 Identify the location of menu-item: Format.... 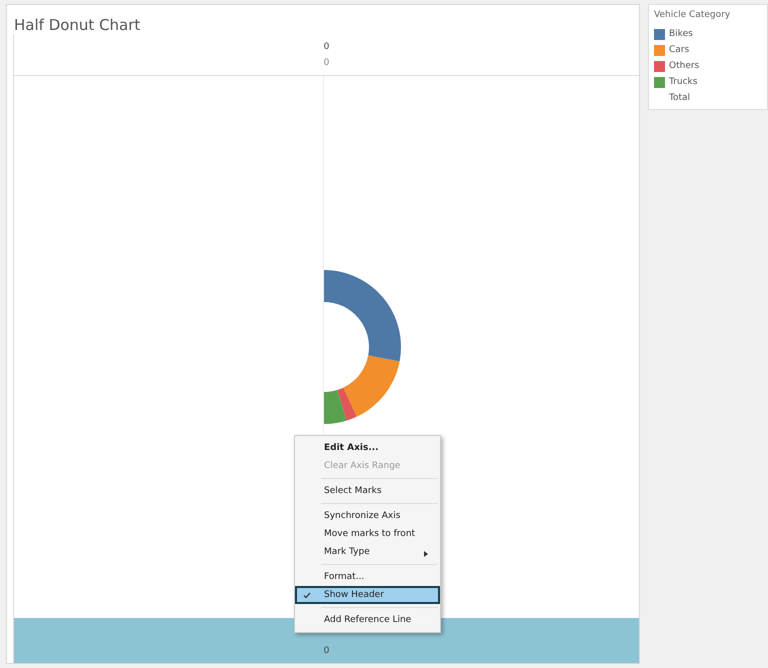
(367, 577).